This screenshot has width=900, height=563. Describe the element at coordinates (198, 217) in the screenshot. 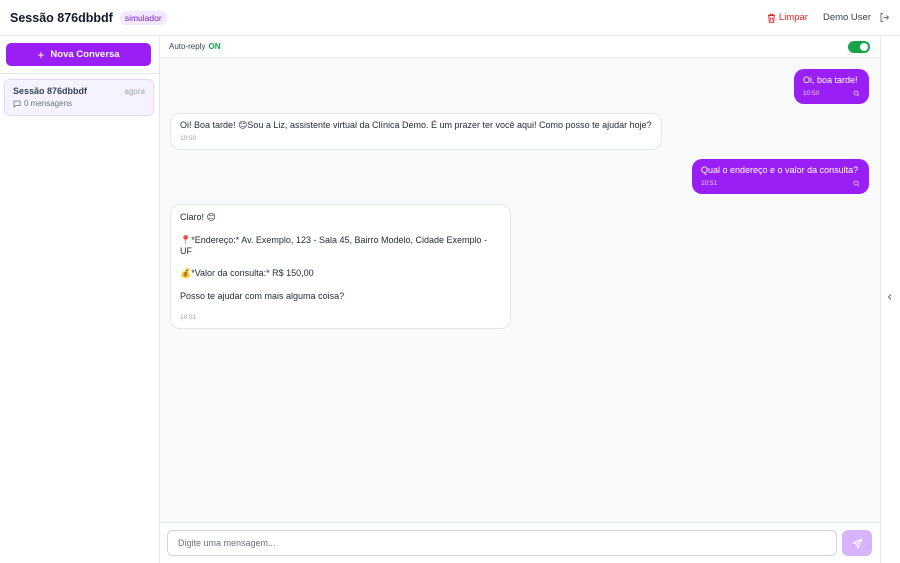

I see `message-text: Claro! 😊` at that location.